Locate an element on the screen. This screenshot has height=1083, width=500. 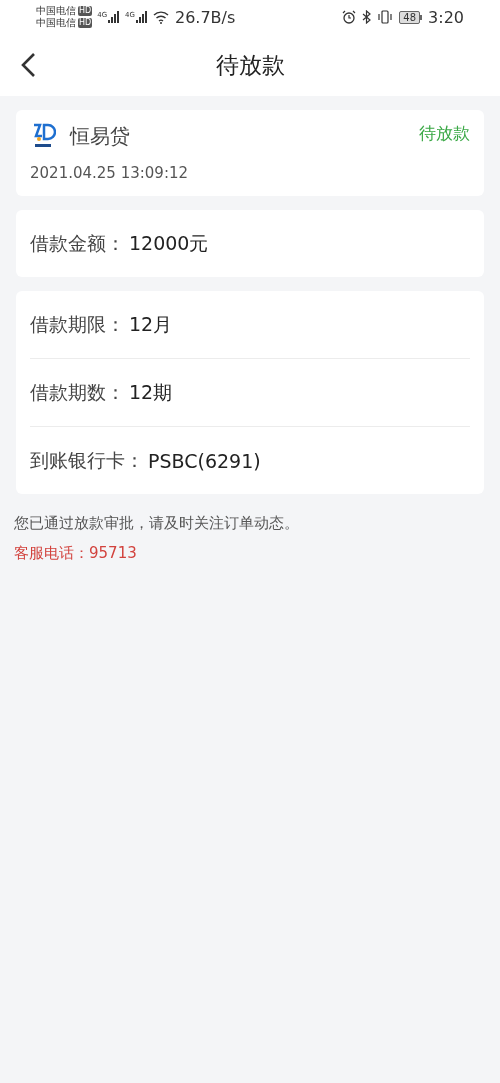
hotline-text: 客服电话：95713 is located at coordinates (76, 553).